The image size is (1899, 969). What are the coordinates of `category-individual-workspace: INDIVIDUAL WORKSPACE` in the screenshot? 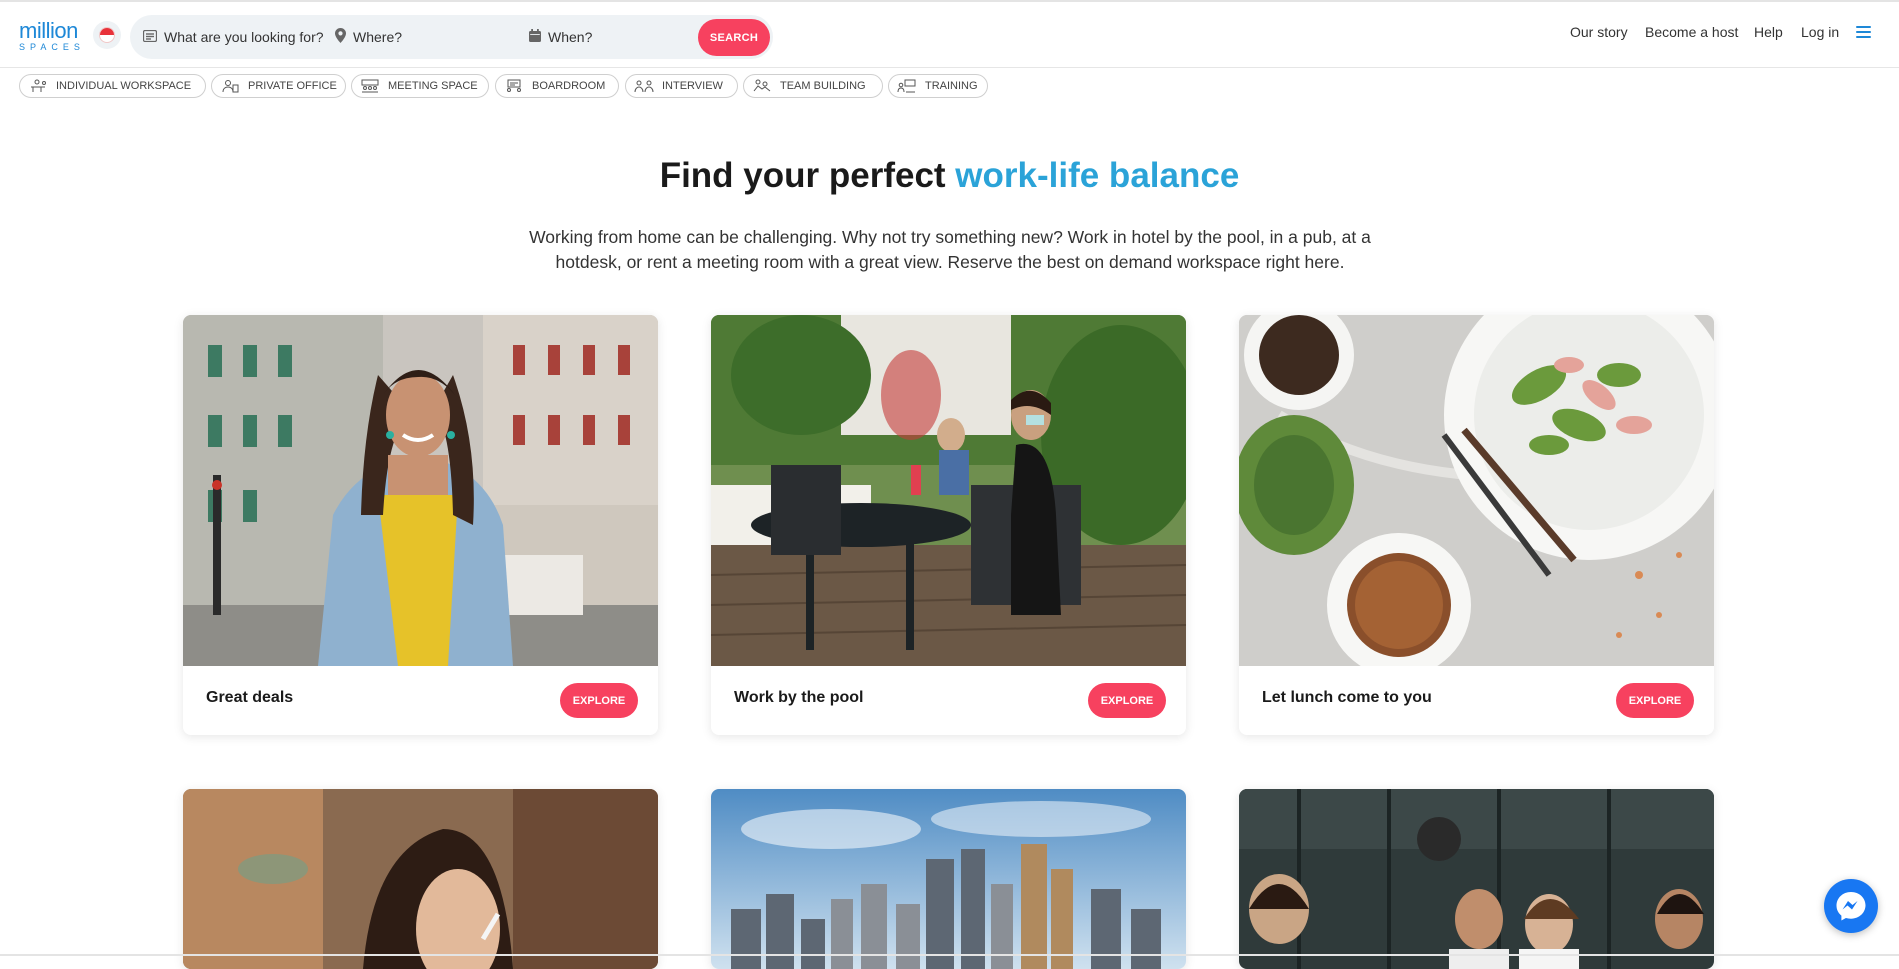 It's located at (112, 86).